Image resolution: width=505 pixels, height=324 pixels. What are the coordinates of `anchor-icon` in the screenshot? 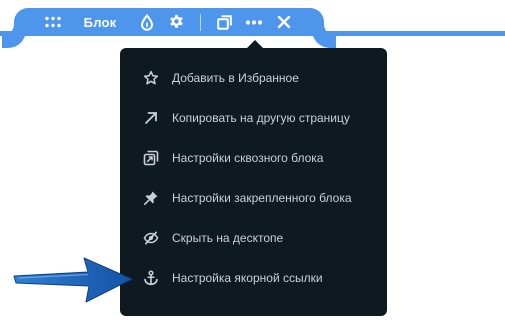 It's located at (151, 278).